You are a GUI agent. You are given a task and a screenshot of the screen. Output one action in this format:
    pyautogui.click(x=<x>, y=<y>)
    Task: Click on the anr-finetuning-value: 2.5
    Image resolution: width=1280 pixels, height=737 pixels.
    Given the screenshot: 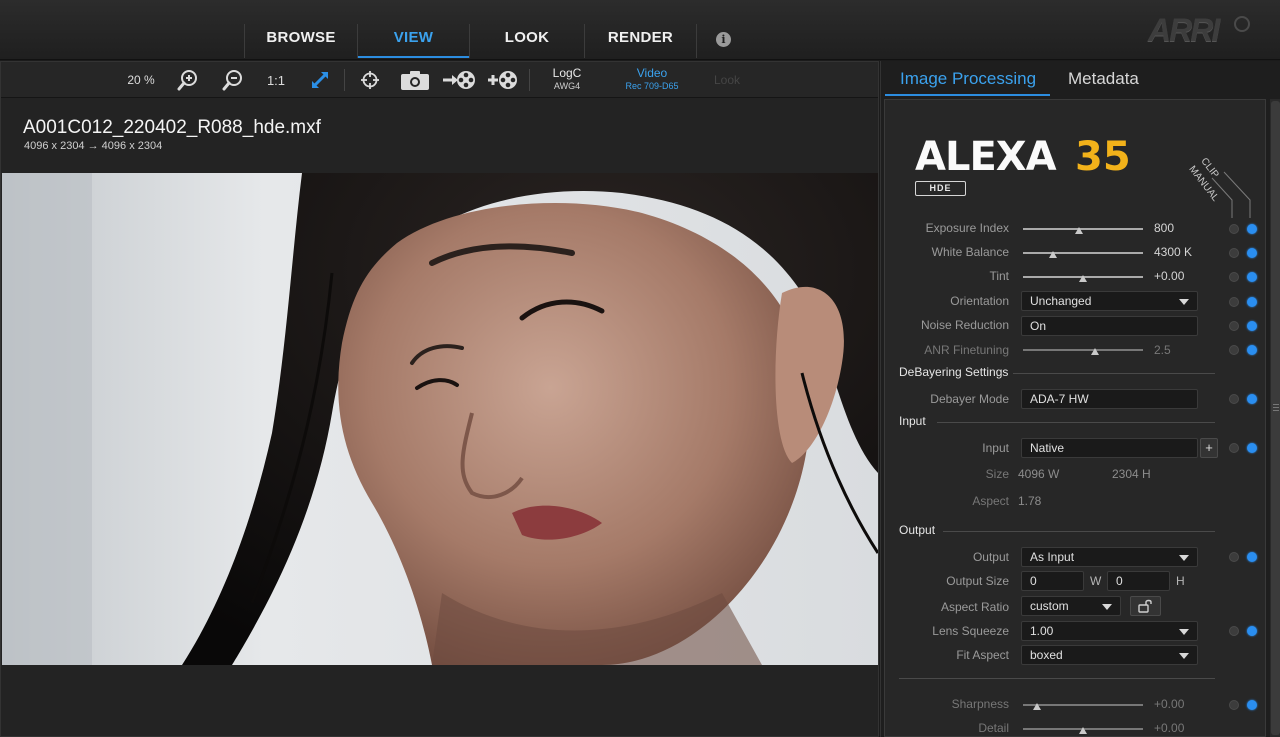 What is the action you would take?
    pyautogui.click(x=1162, y=350)
    